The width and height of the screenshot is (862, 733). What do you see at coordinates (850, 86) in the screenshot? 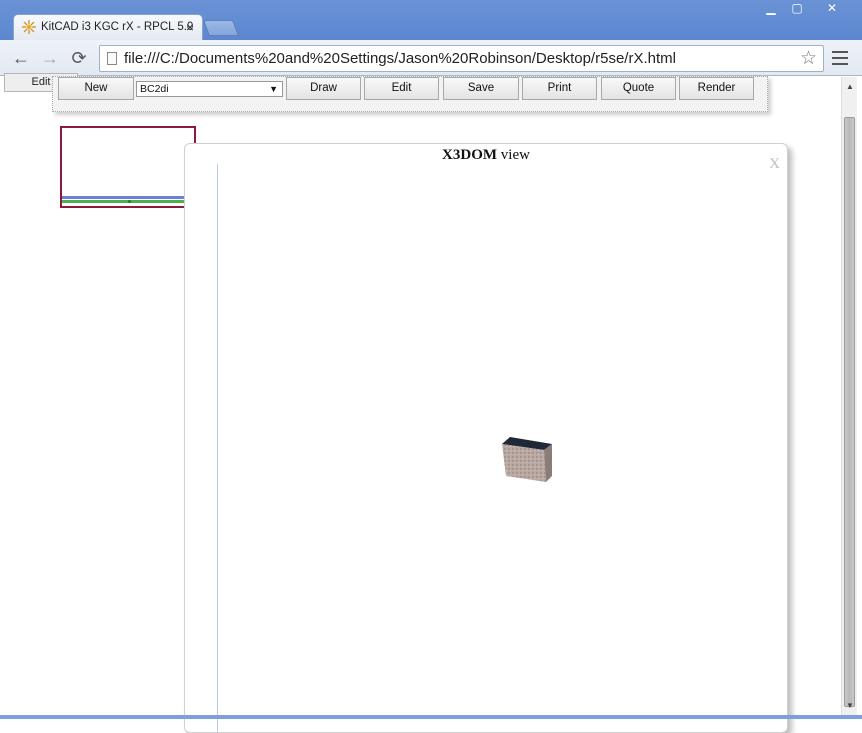
I see `scroll-up-arrow-icon: ▲` at bounding box center [850, 86].